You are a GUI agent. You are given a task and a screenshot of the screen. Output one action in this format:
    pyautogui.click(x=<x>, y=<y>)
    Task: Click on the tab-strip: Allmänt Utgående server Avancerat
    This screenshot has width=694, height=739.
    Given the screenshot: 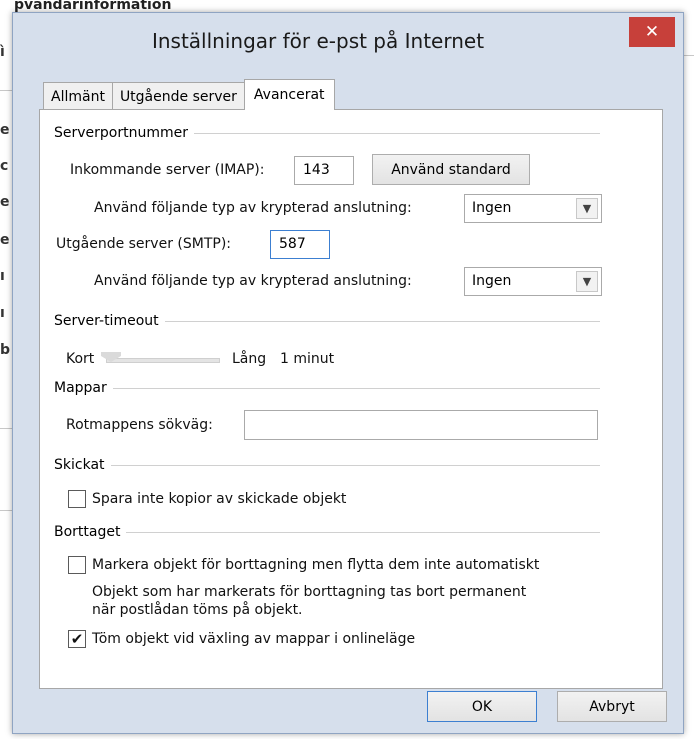 What is the action you would take?
    pyautogui.click(x=189, y=94)
    